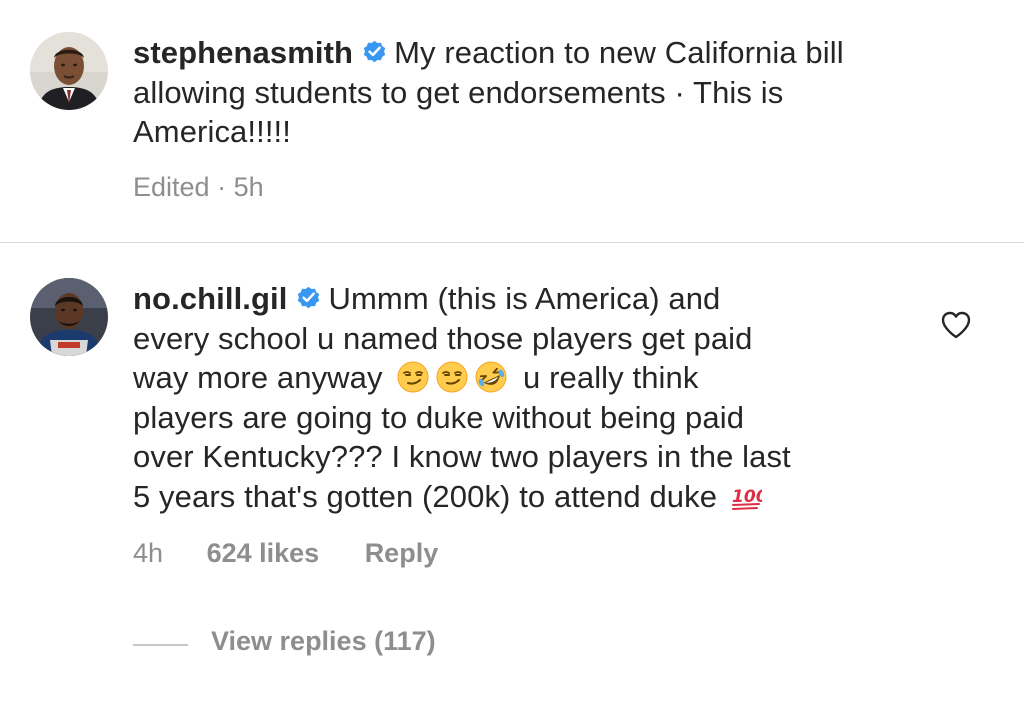 The image size is (1024, 702). What do you see at coordinates (212, 131) in the screenshot?
I see `comment-1-text-line-3: America!!!!!` at bounding box center [212, 131].